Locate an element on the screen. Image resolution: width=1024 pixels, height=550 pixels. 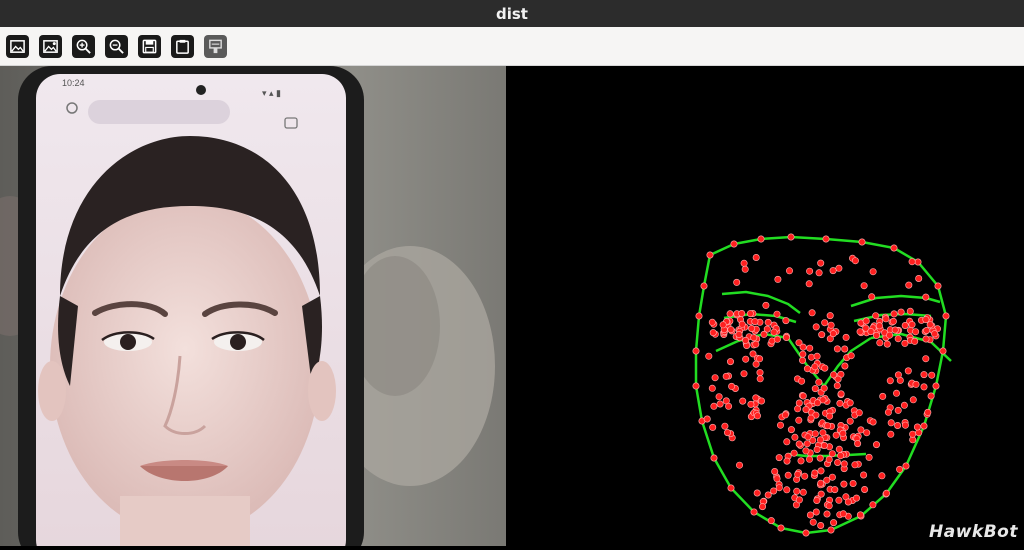
pan-image-button is located at coordinates (17, 46).